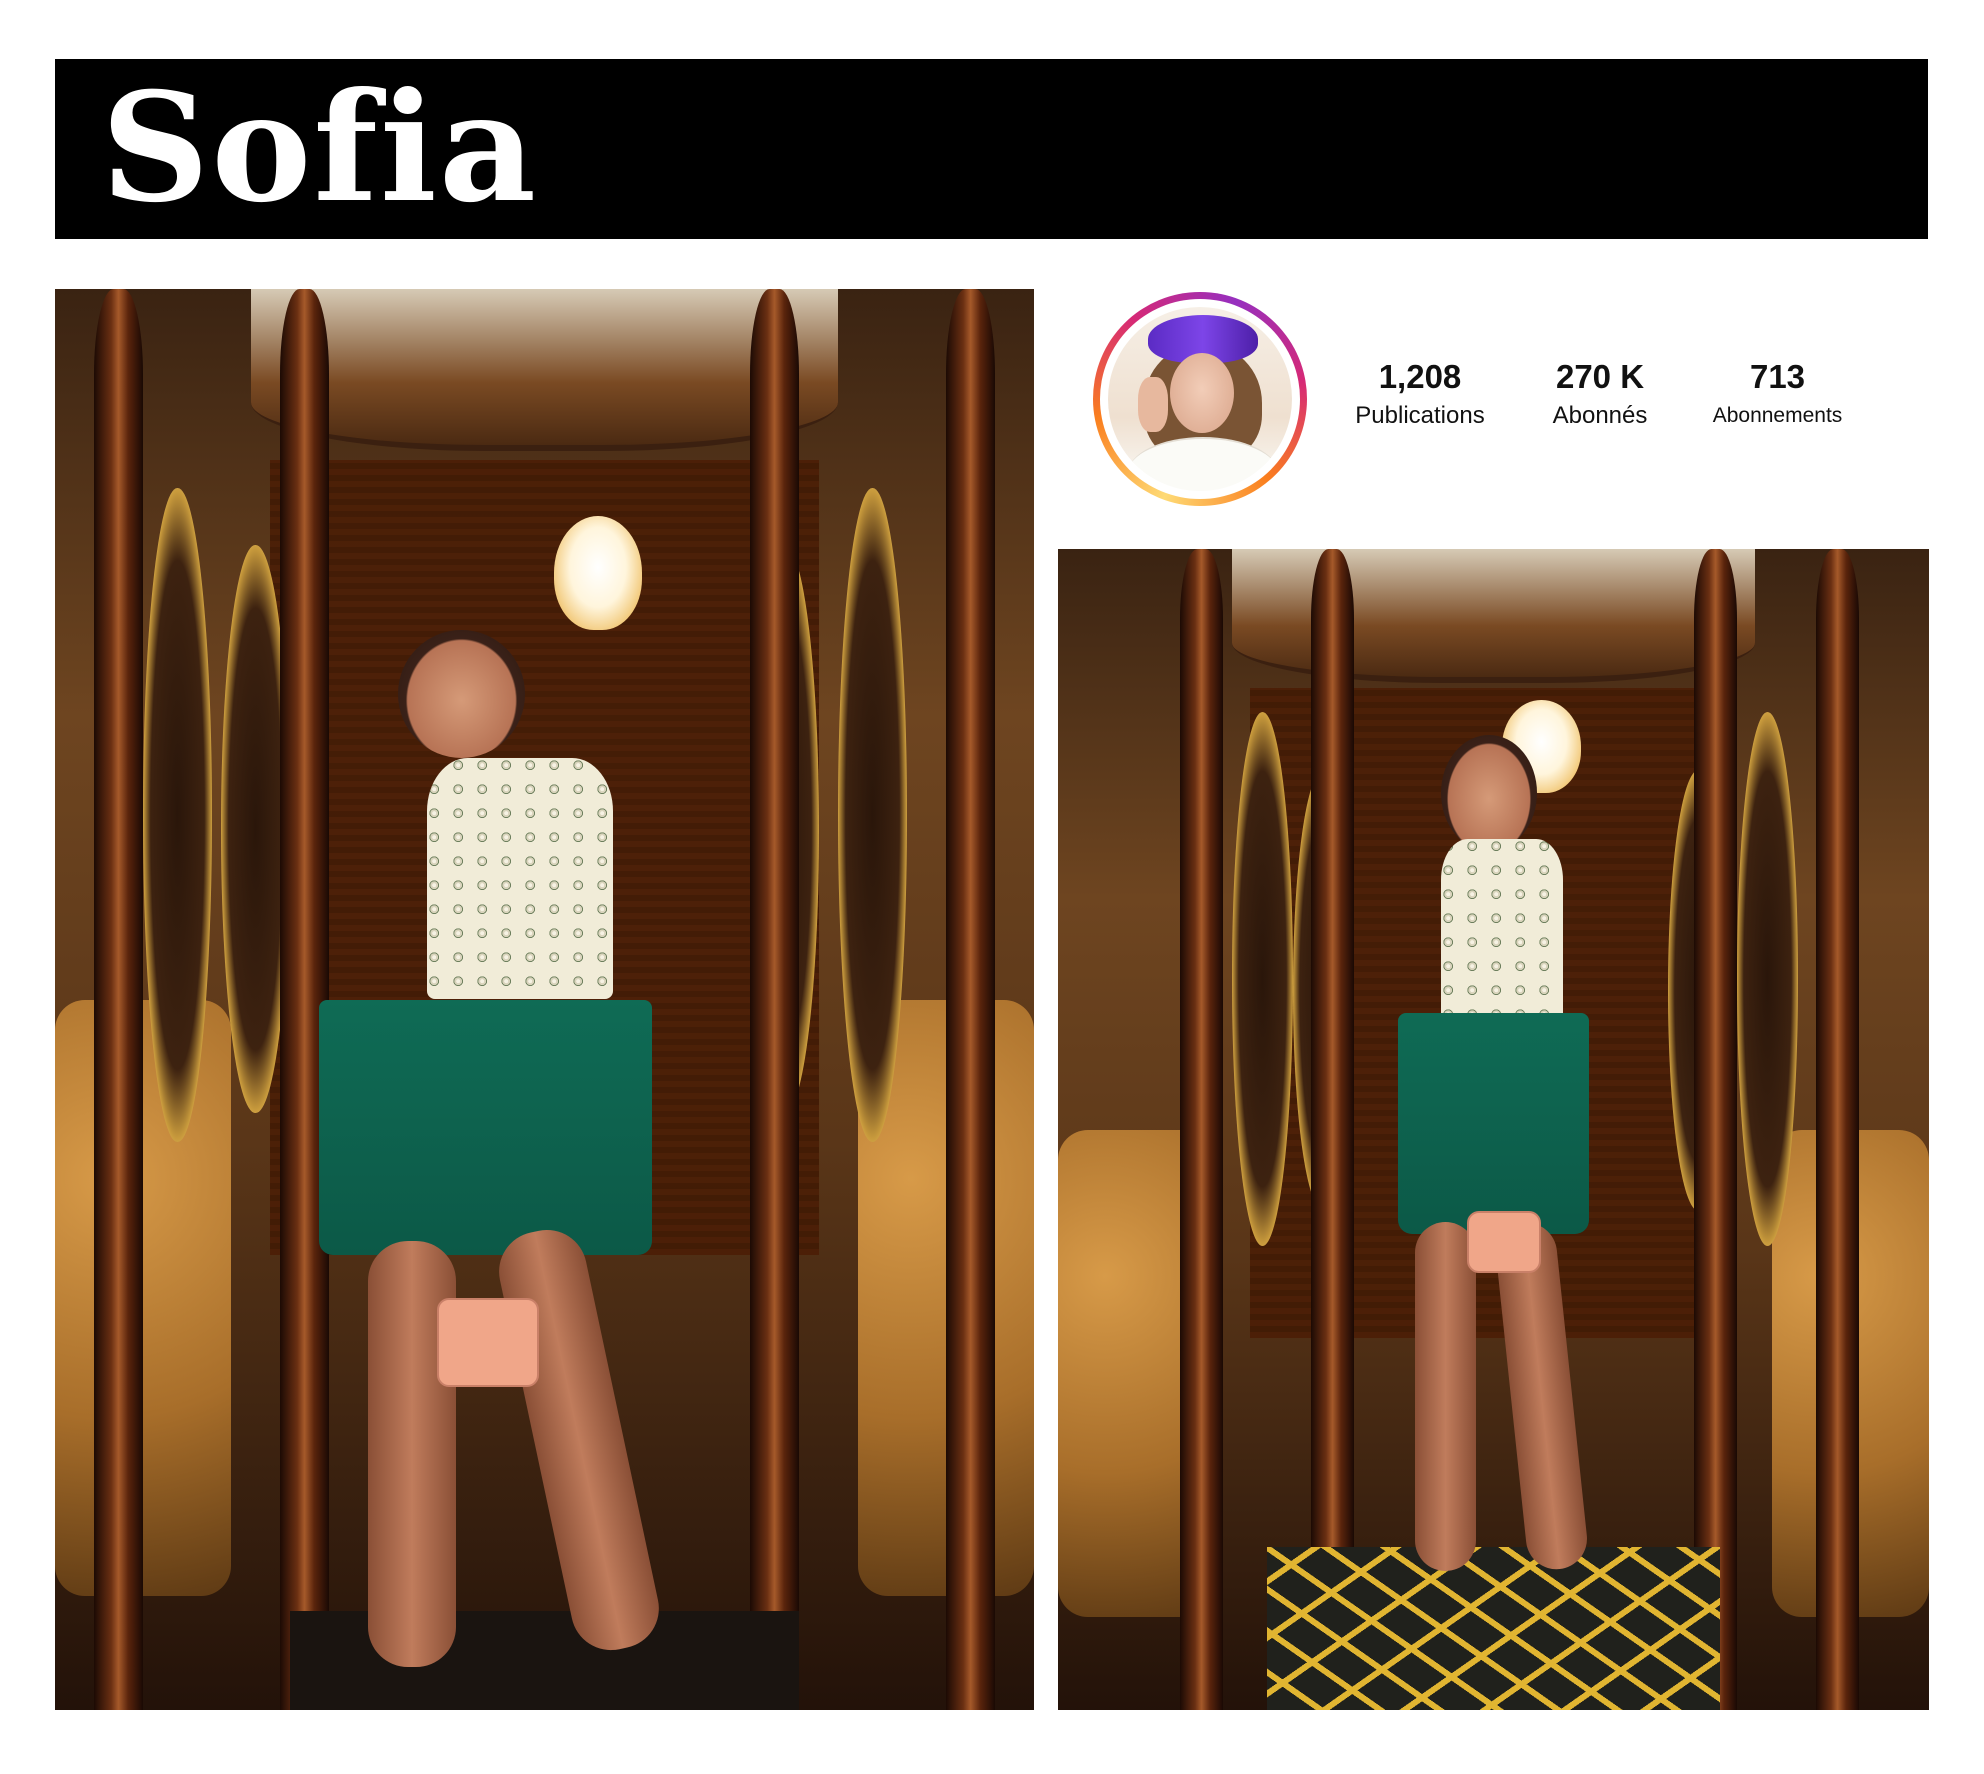 This screenshot has width=1984, height=1774. Describe the element at coordinates (1420, 376) in the screenshot. I see `stat-value: 1,208` at that location.